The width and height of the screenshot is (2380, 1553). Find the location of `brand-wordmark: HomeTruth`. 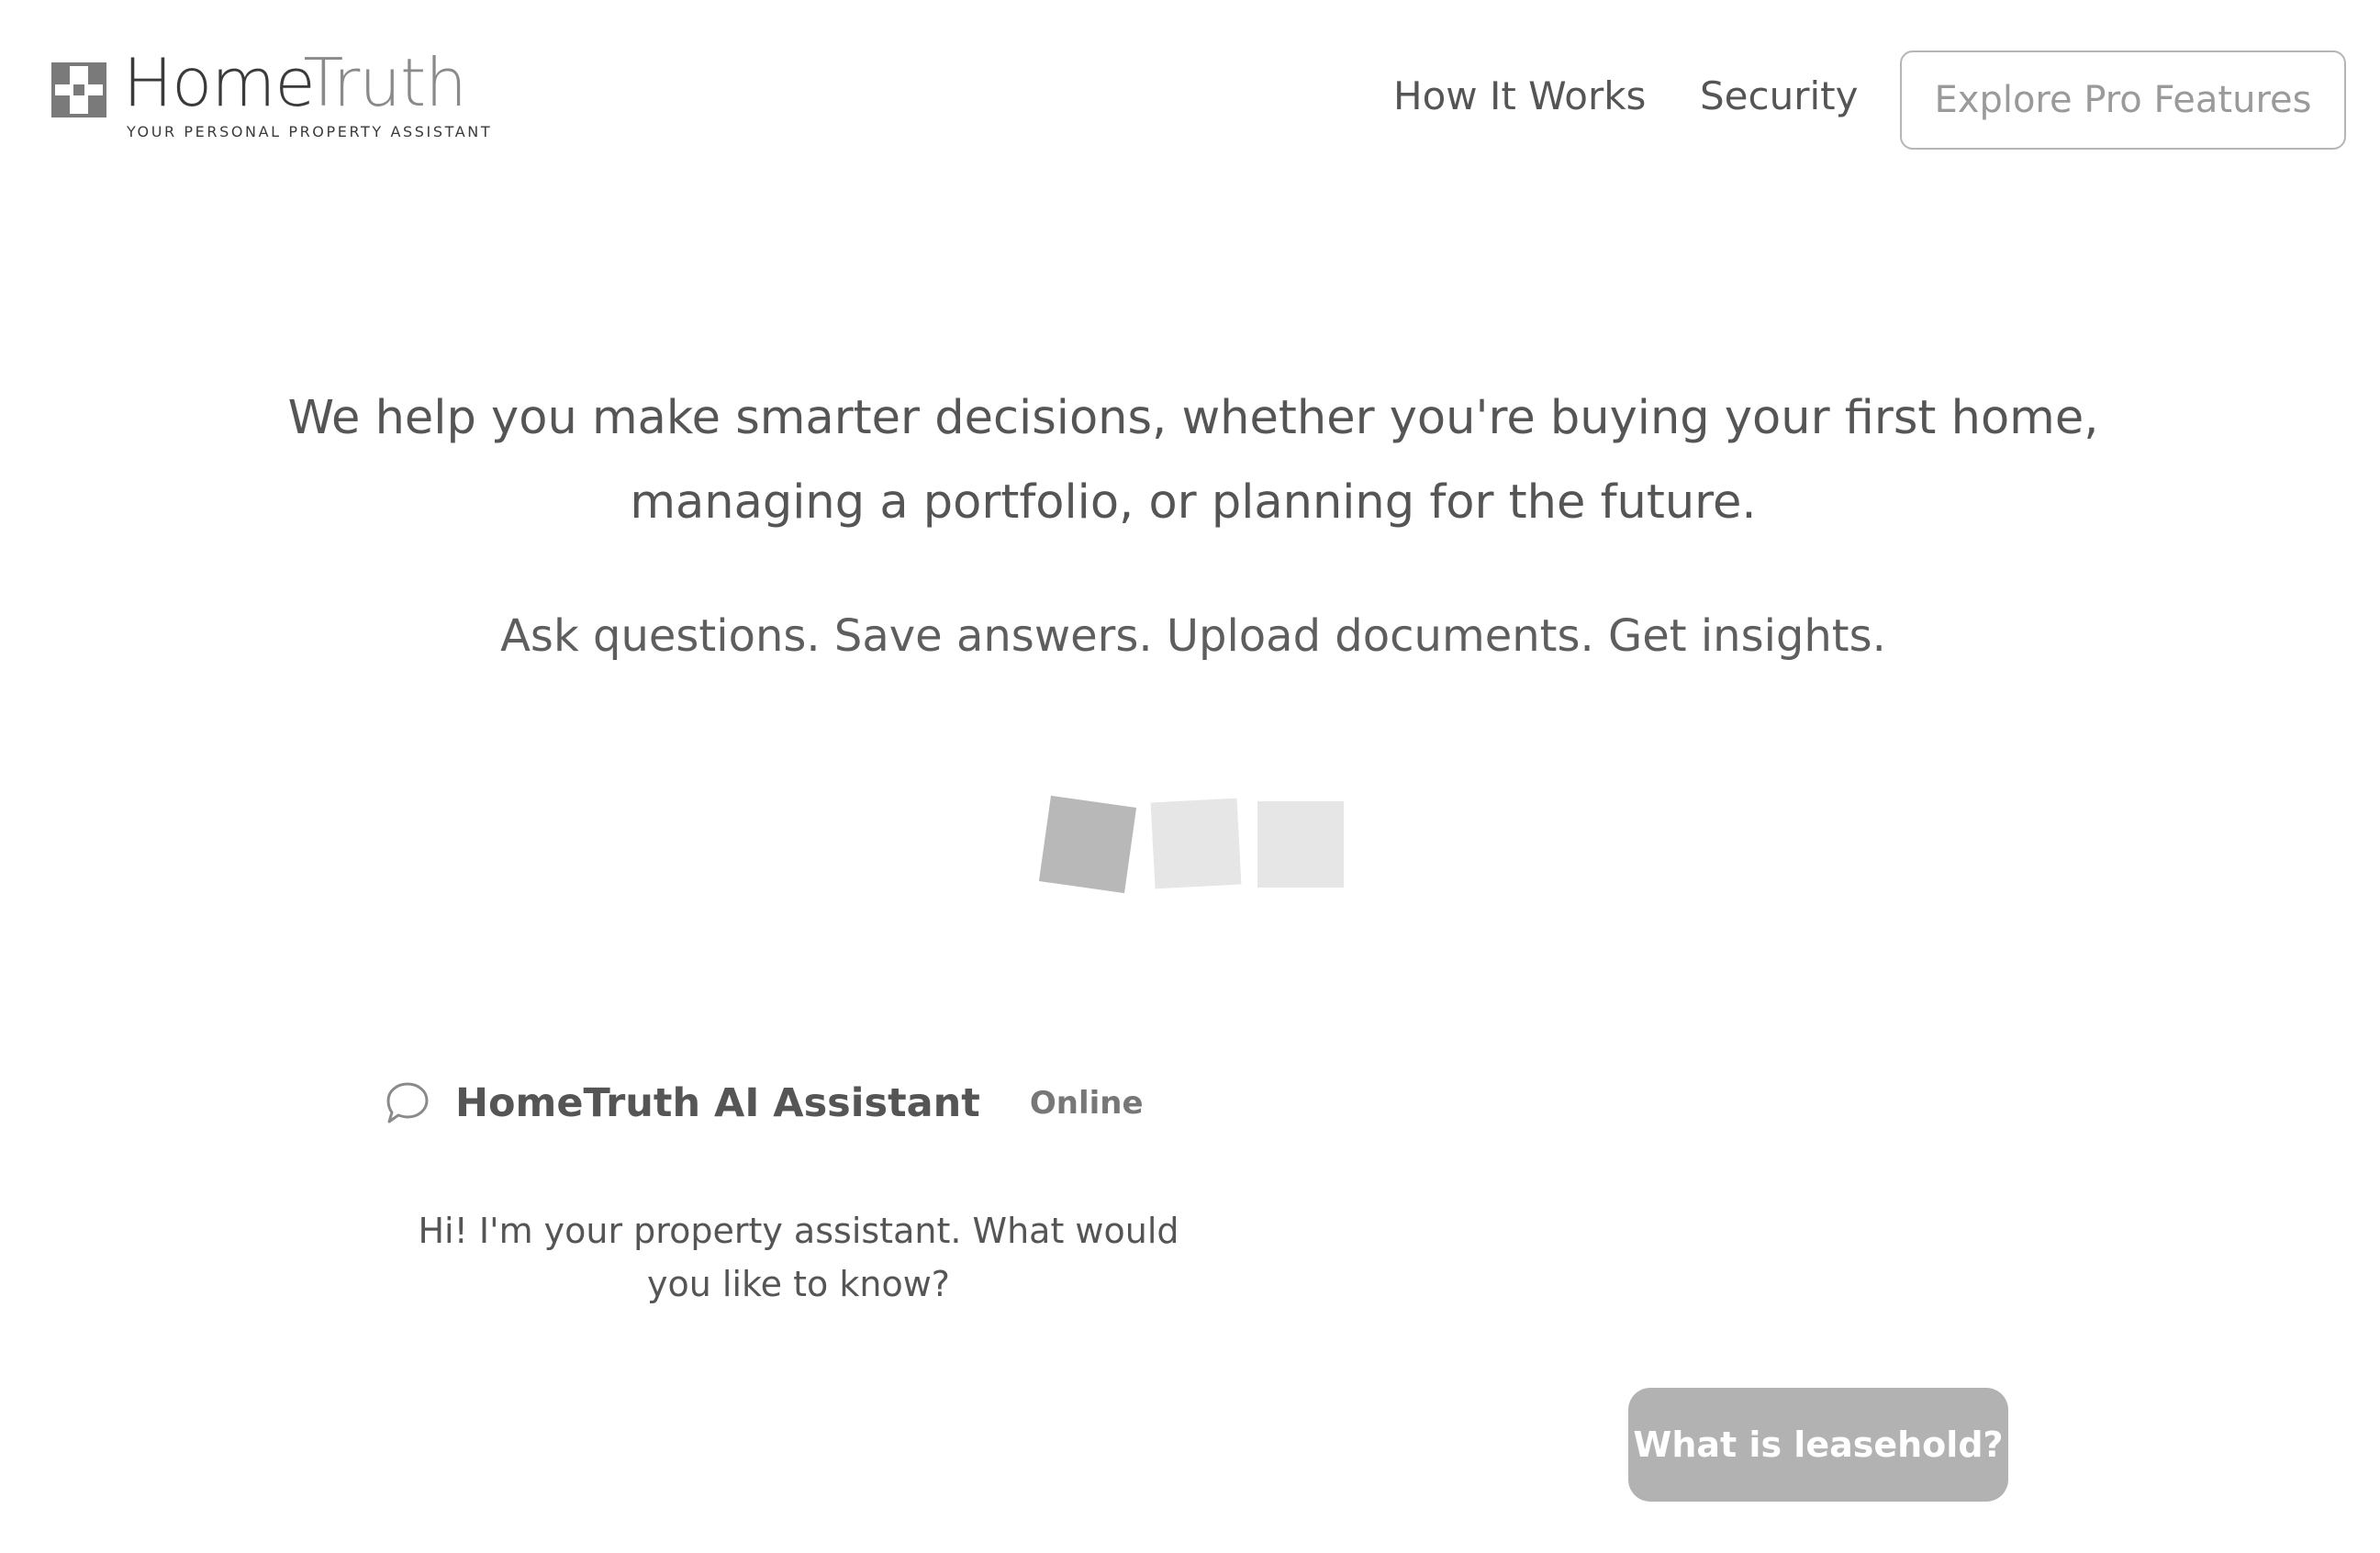

brand-wordmark: HomeTruth is located at coordinates (295, 83).